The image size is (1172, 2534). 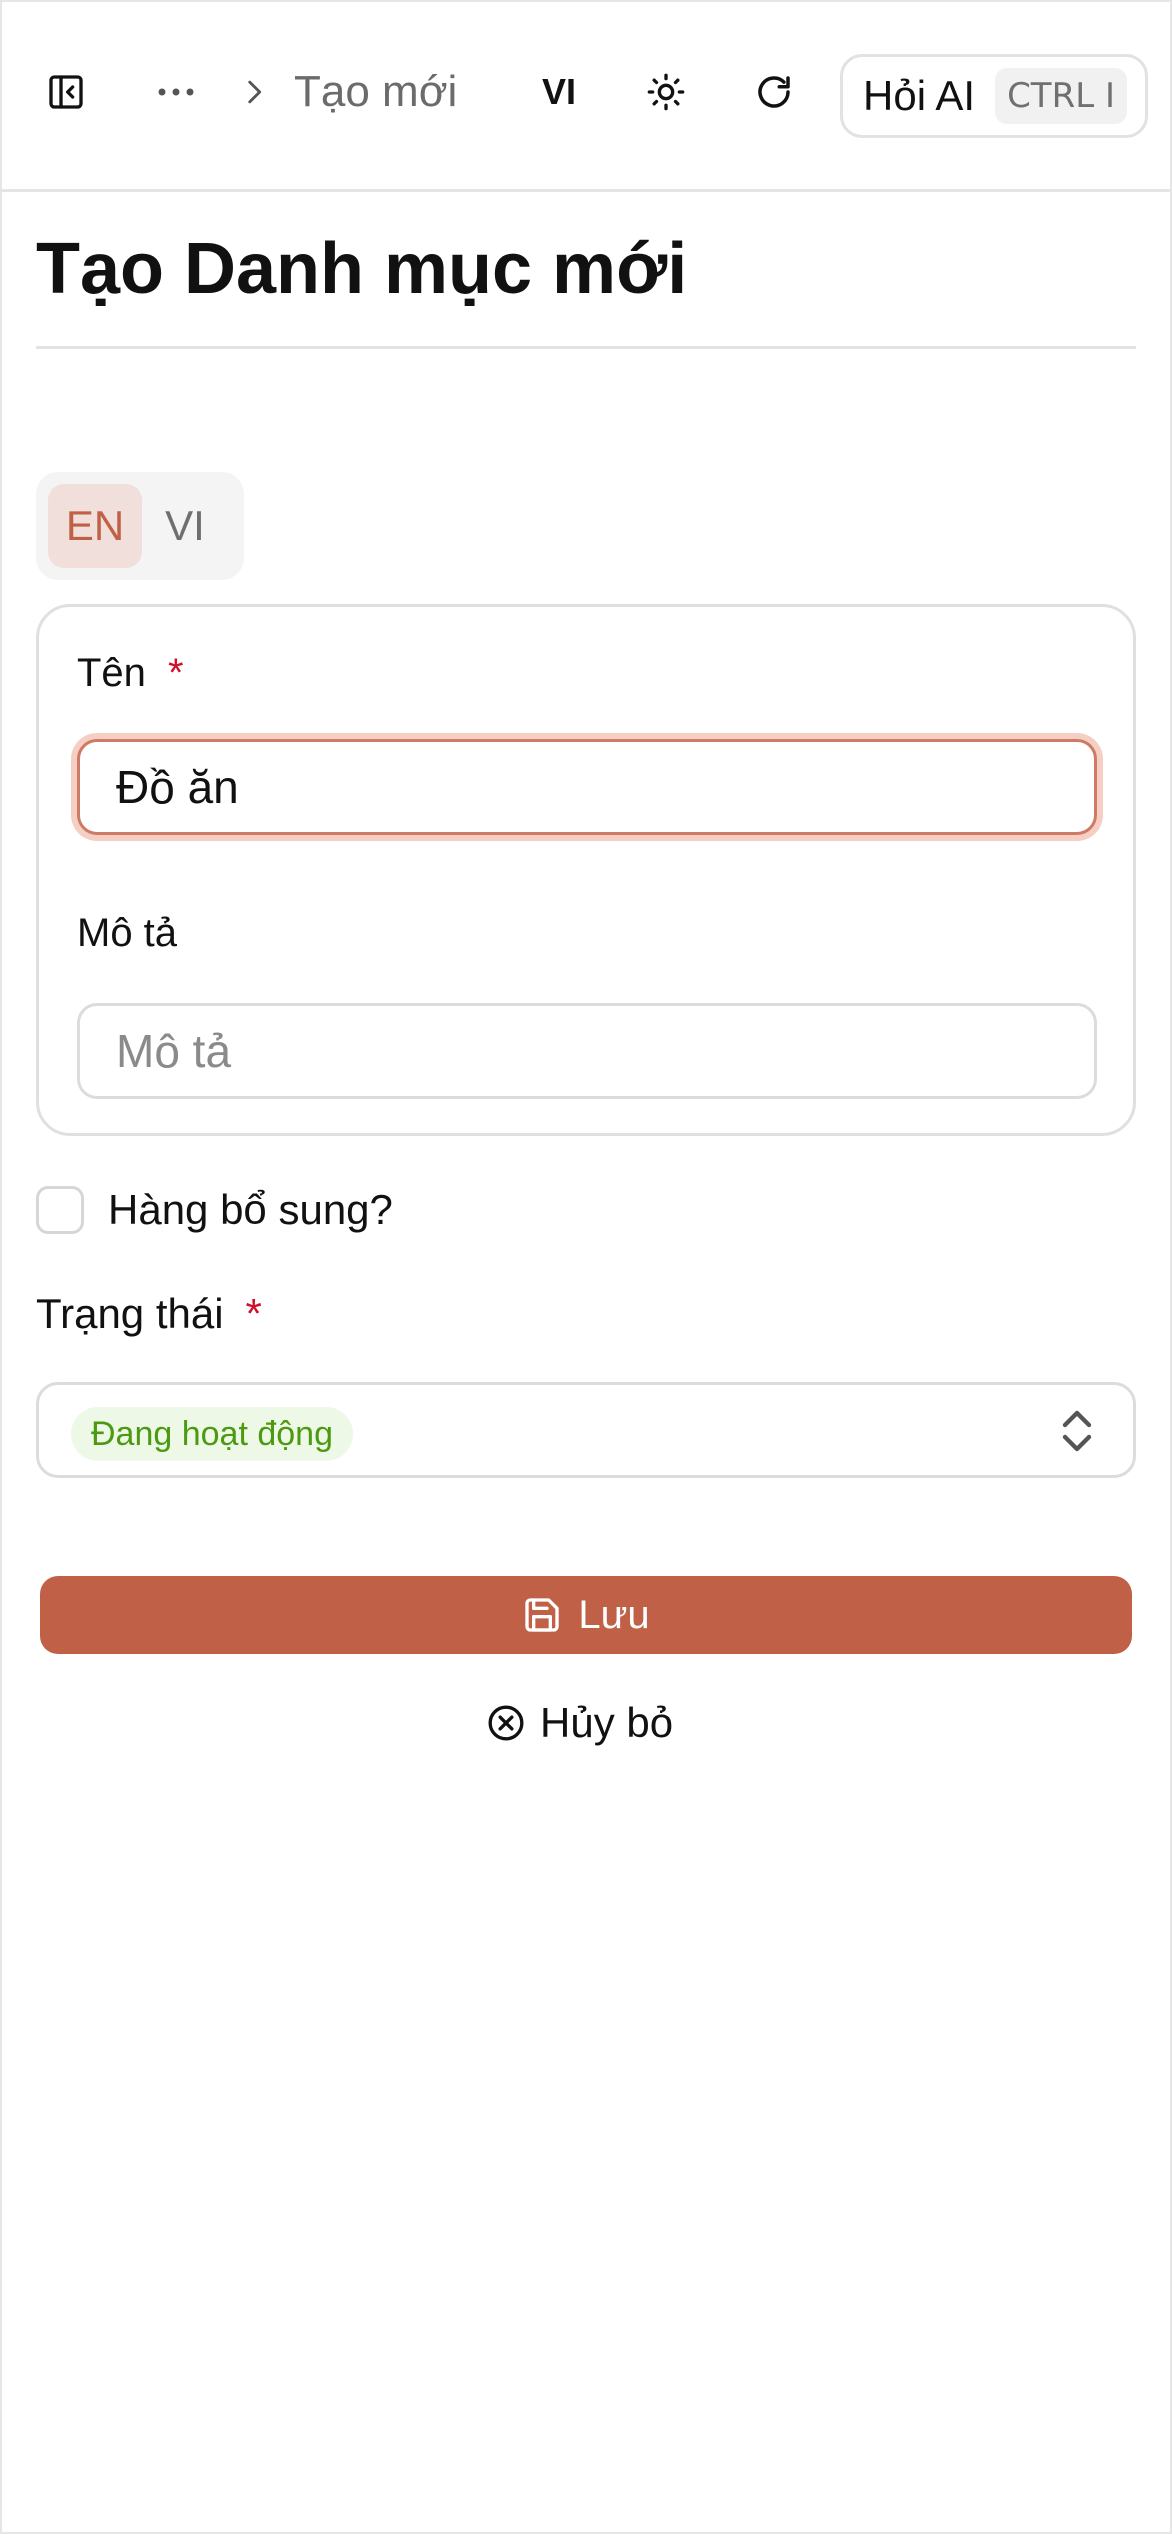 I want to click on tab-en: EN, so click(x=95, y=526).